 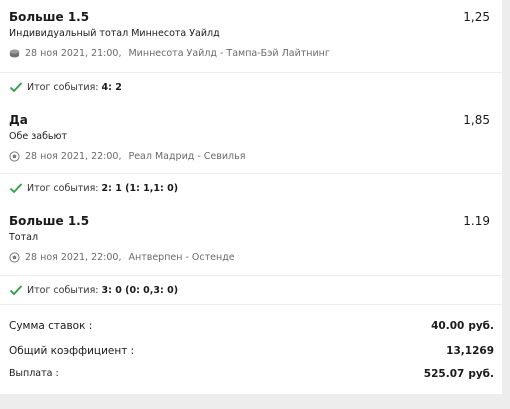 I want to click on event-result: Итог события: 2: 1 (1: 1,1: 0), so click(x=251, y=187).